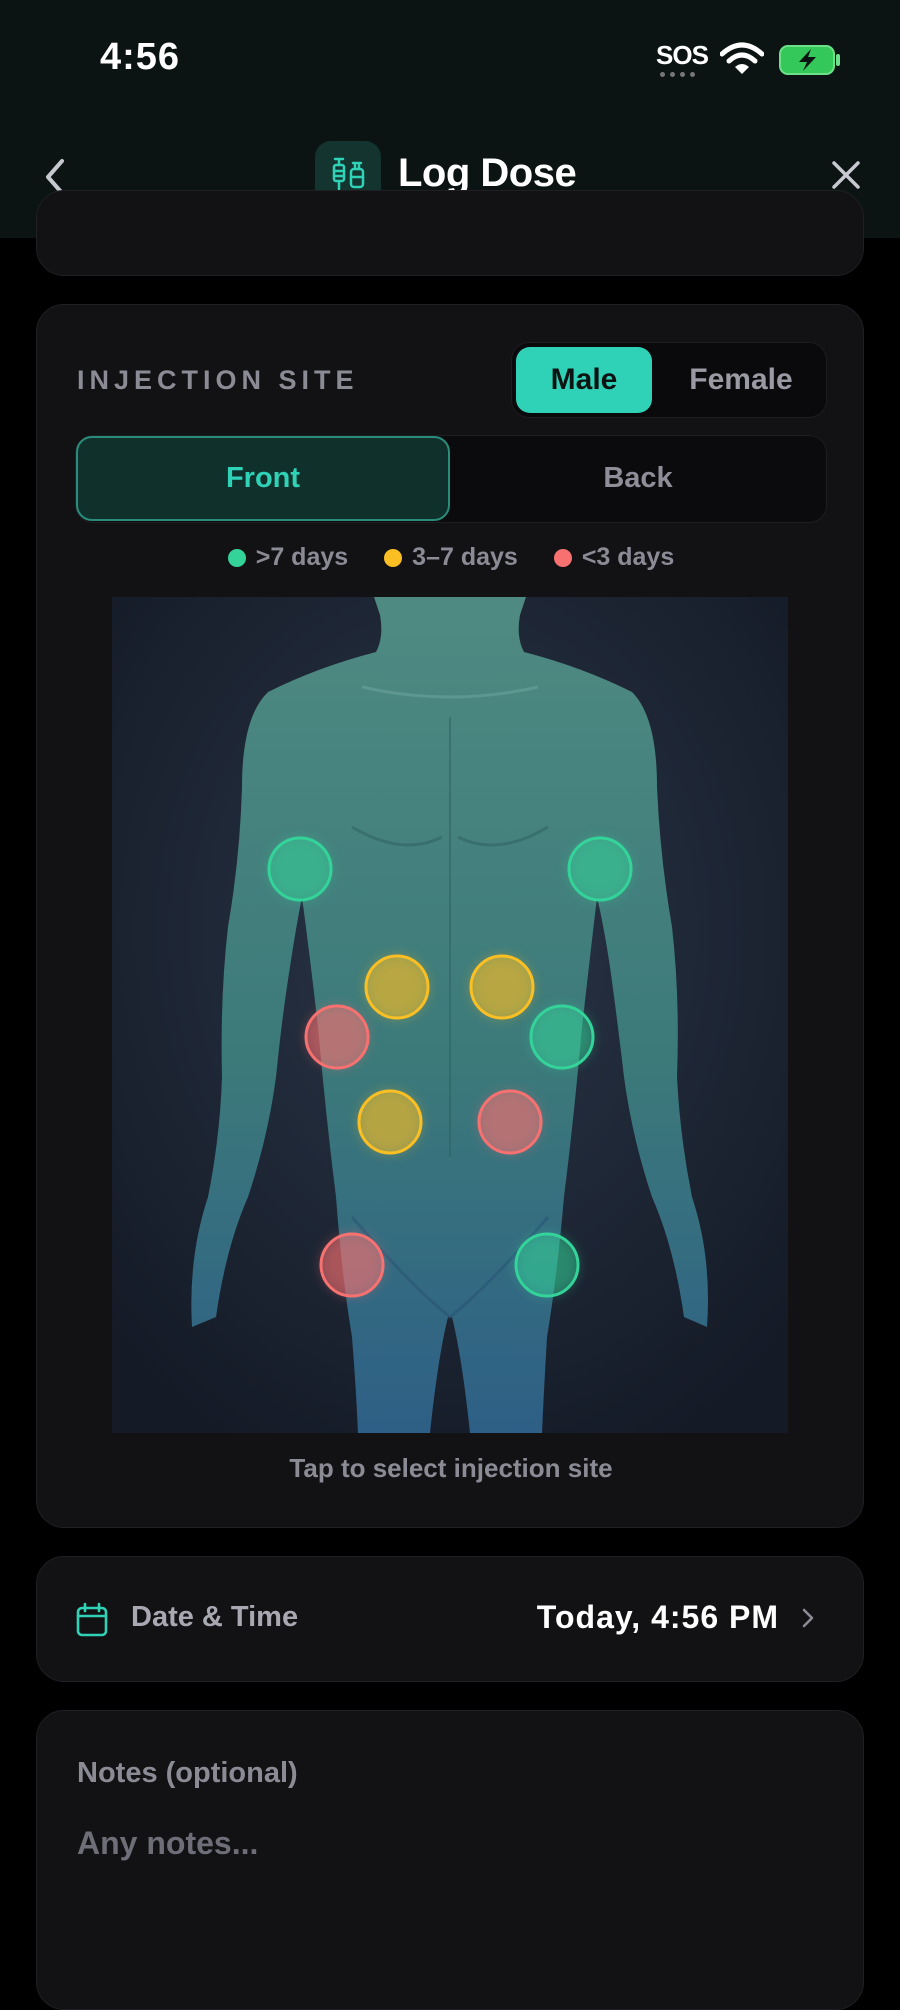 The image size is (900, 2010). I want to click on view-front-tab: Front, so click(263, 478).